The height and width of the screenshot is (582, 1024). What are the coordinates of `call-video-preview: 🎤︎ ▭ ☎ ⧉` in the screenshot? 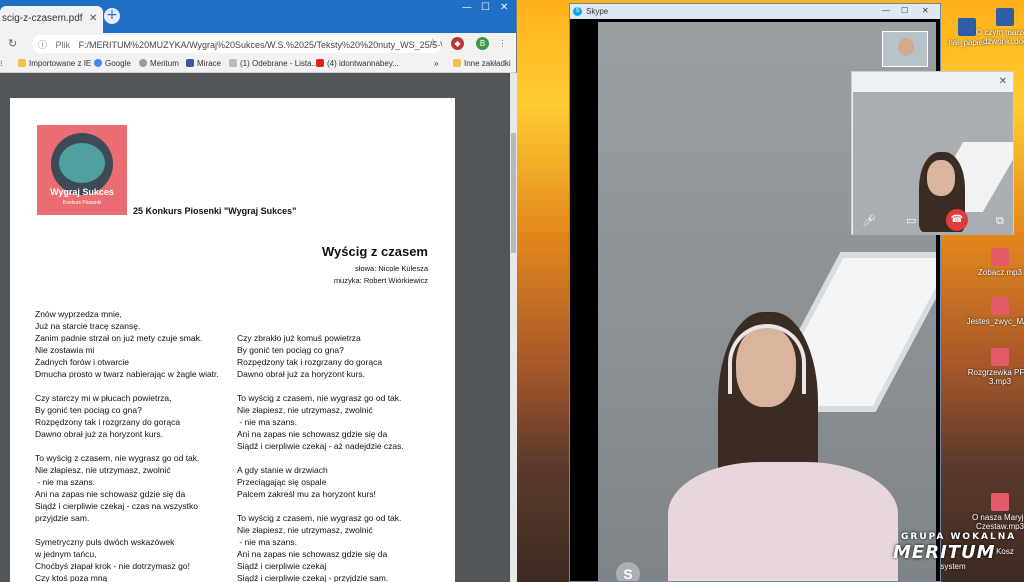 It's located at (933, 163).